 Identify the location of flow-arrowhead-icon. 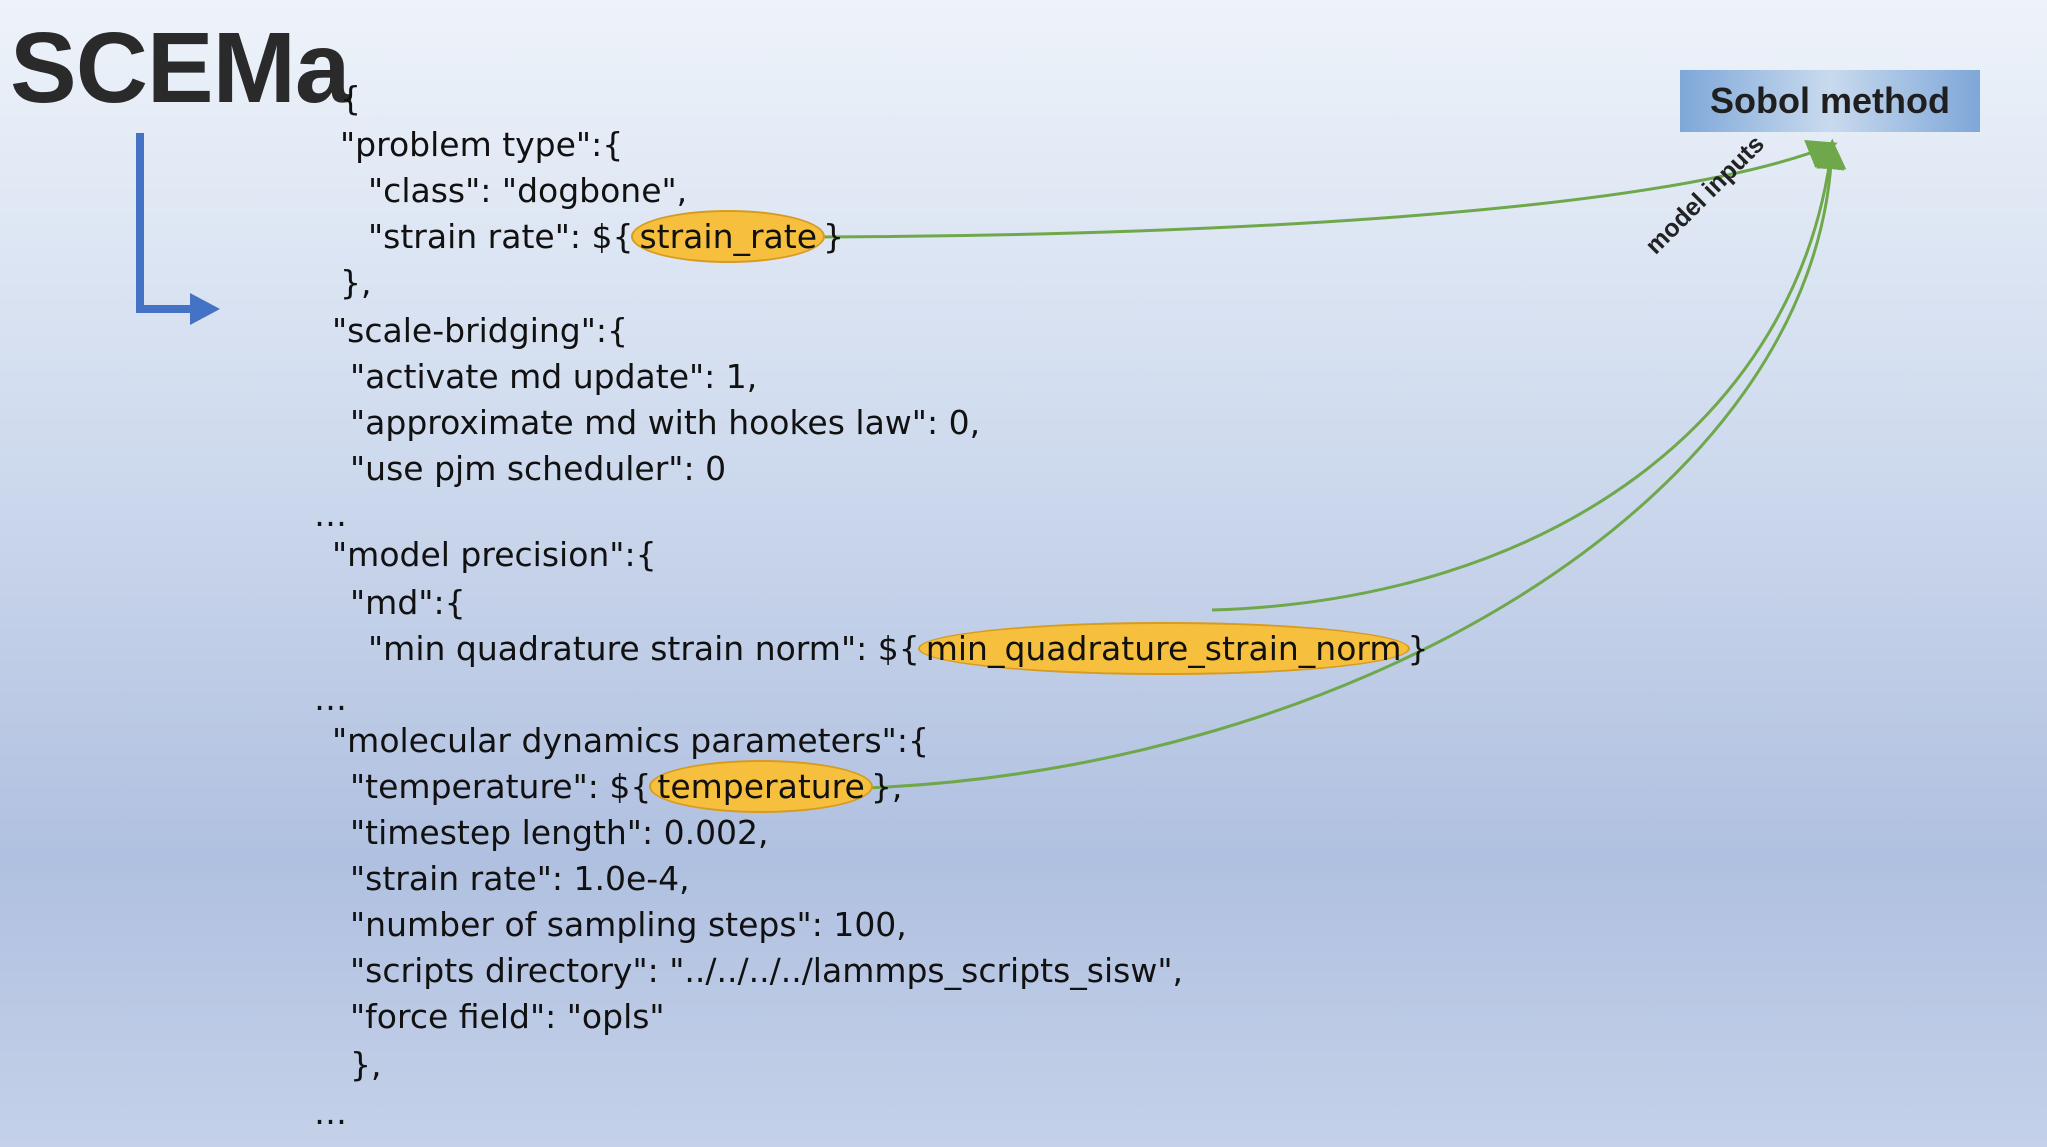
(205, 309).